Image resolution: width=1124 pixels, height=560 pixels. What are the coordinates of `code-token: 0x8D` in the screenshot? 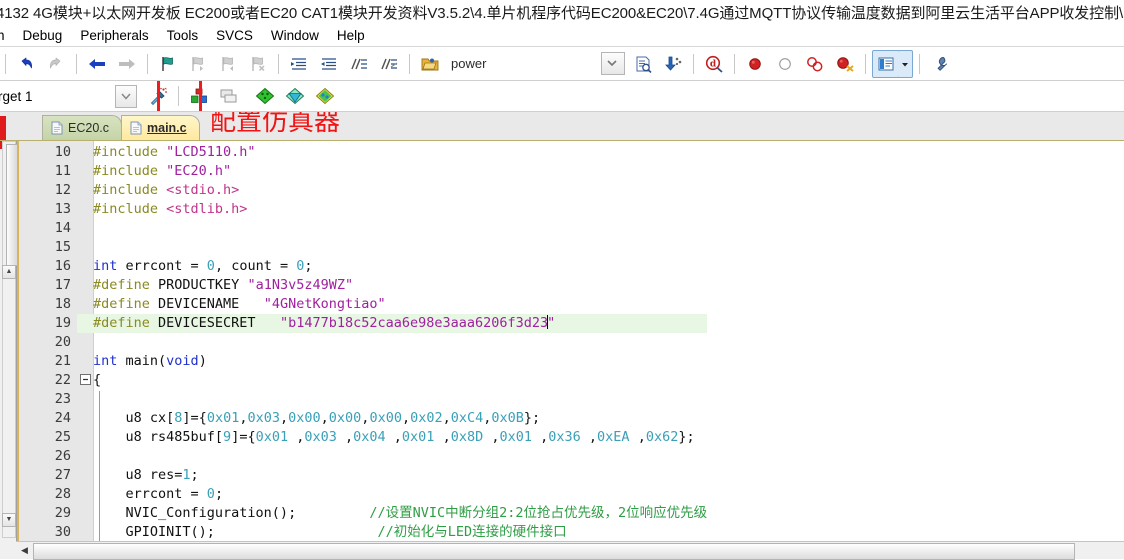 It's located at (467, 437).